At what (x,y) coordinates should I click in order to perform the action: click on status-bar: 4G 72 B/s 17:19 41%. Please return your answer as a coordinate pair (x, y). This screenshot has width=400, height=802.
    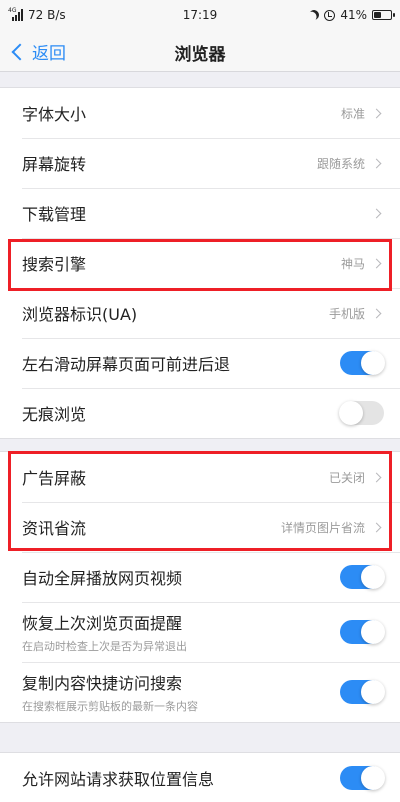
    Looking at the image, I should click on (200, 15).